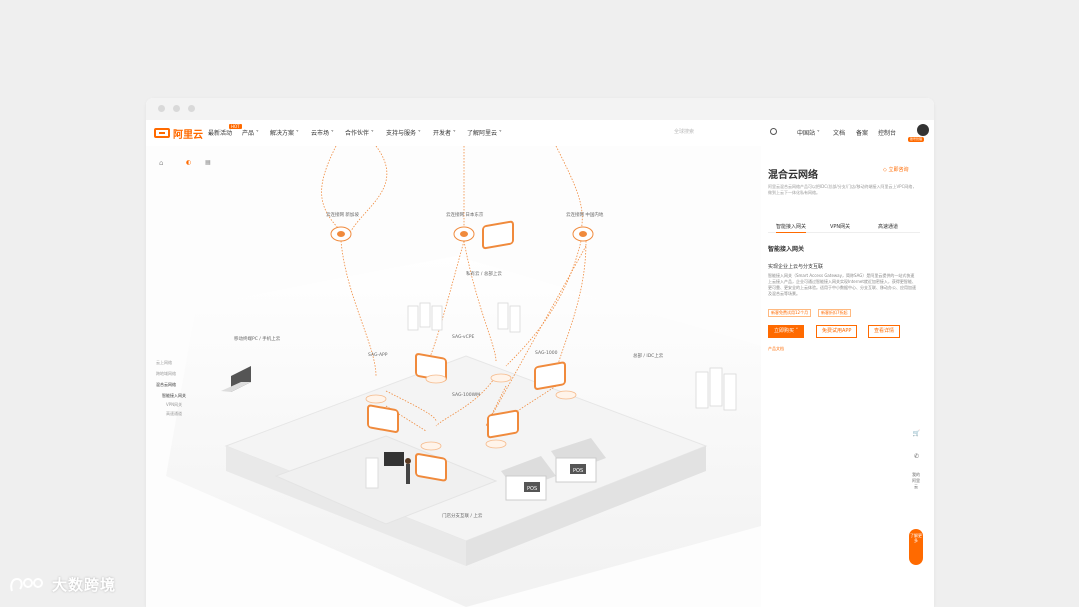 The image size is (1079, 607). I want to click on cloud-label-singapore: 云连接网 新加坡, so click(342, 214).